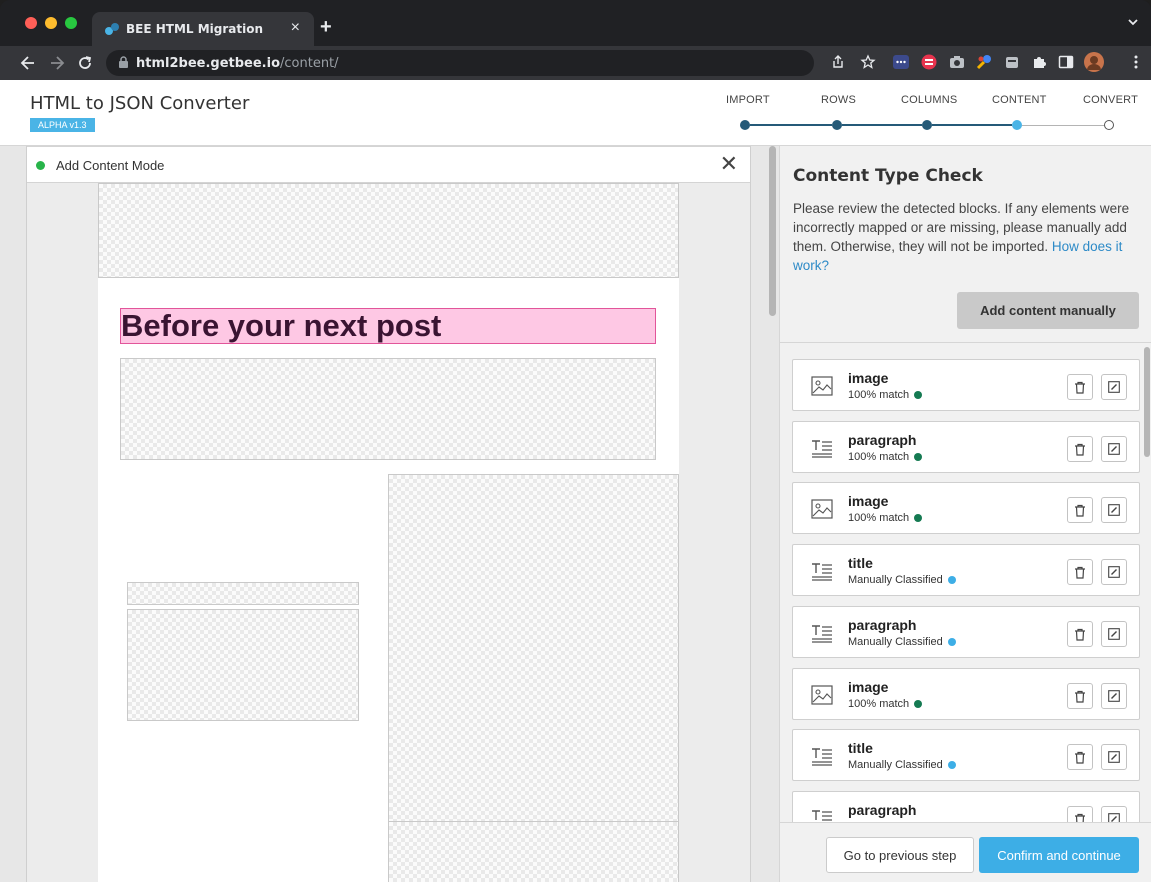 The height and width of the screenshot is (882, 1151). Describe the element at coordinates (295, 28) in the screenshot. I see `tab-close-icon: ×` at that location.